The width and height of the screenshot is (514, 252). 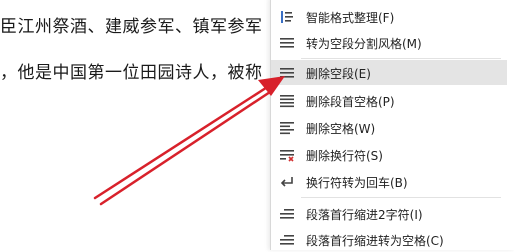 What do you see at coordinates (287, 240) in the screenshot?
I see `indent-to-space-icon` at bounding box center [287, 240].